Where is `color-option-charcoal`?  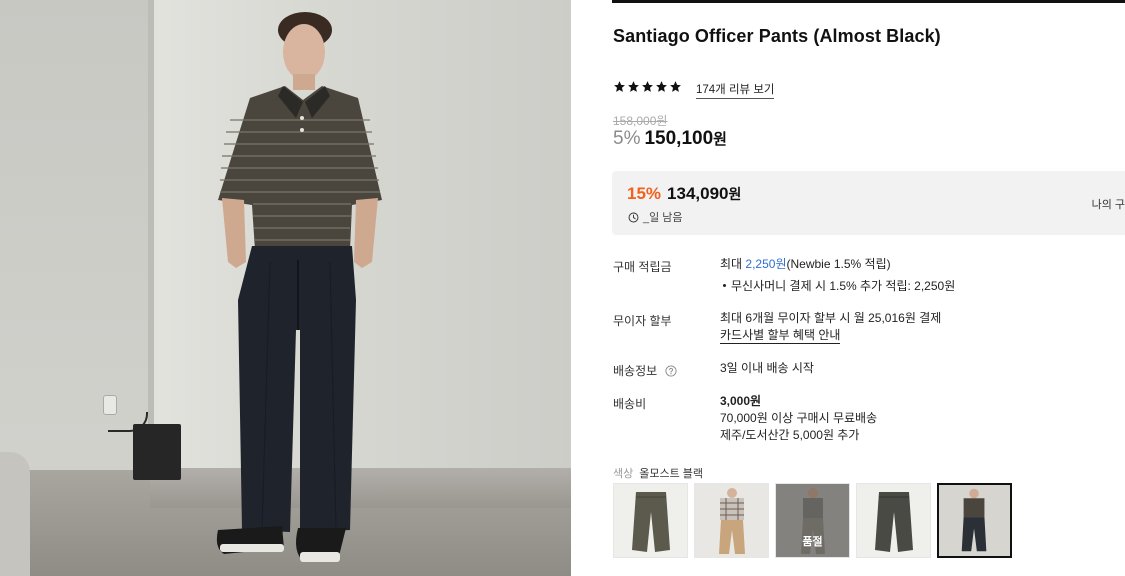
color-option-charcoal is located at coordinates (893, 520).